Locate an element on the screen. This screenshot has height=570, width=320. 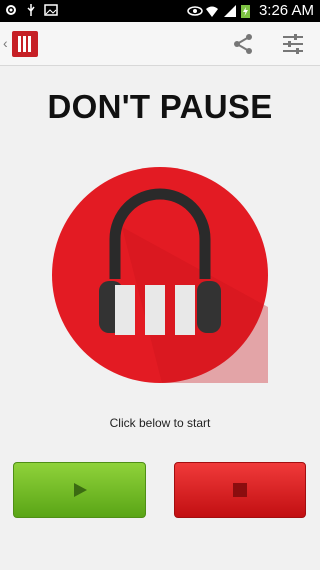
stop-button is located at coordinates (240, 490).